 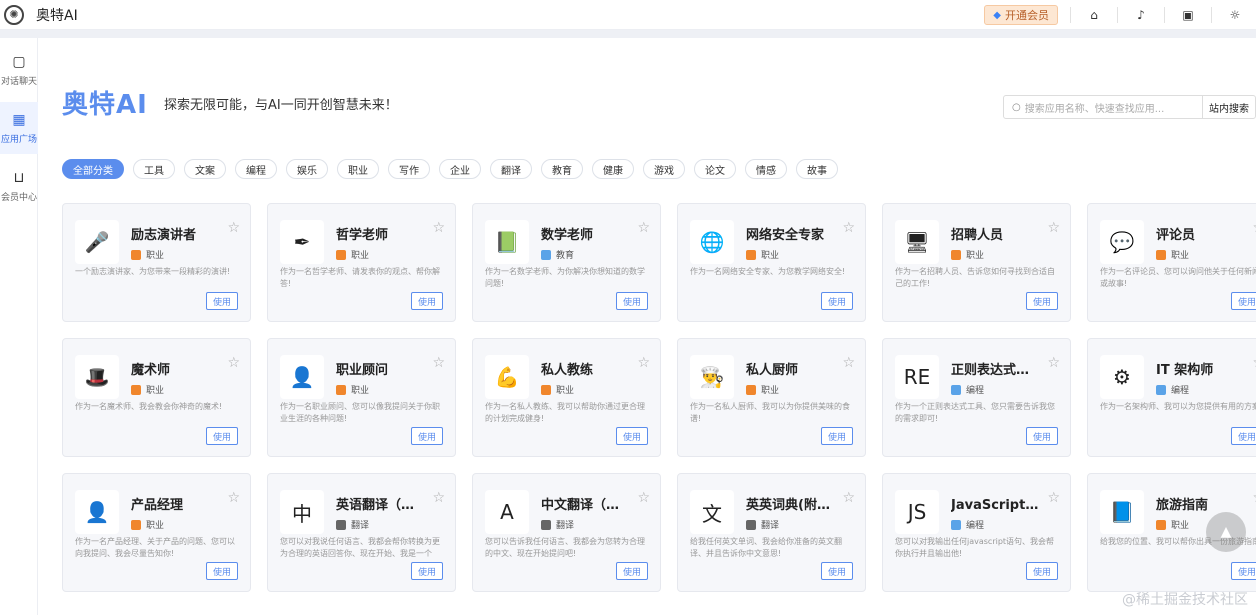 What do you see at coordinates (1122, 377) in the screenshot?
I see `app-icon: ⚙` at bounding box center [1122, 377].